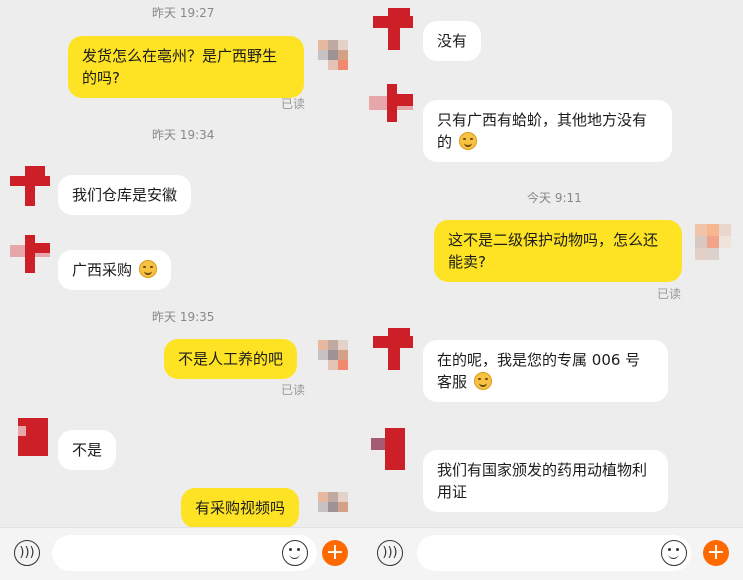 The width and height of the screenshot is (743, 580). Describe the element at coordinates (125, 195) in the screenshot. I see `message-bubble-incoming: 我们仓库是安徽` at that location.